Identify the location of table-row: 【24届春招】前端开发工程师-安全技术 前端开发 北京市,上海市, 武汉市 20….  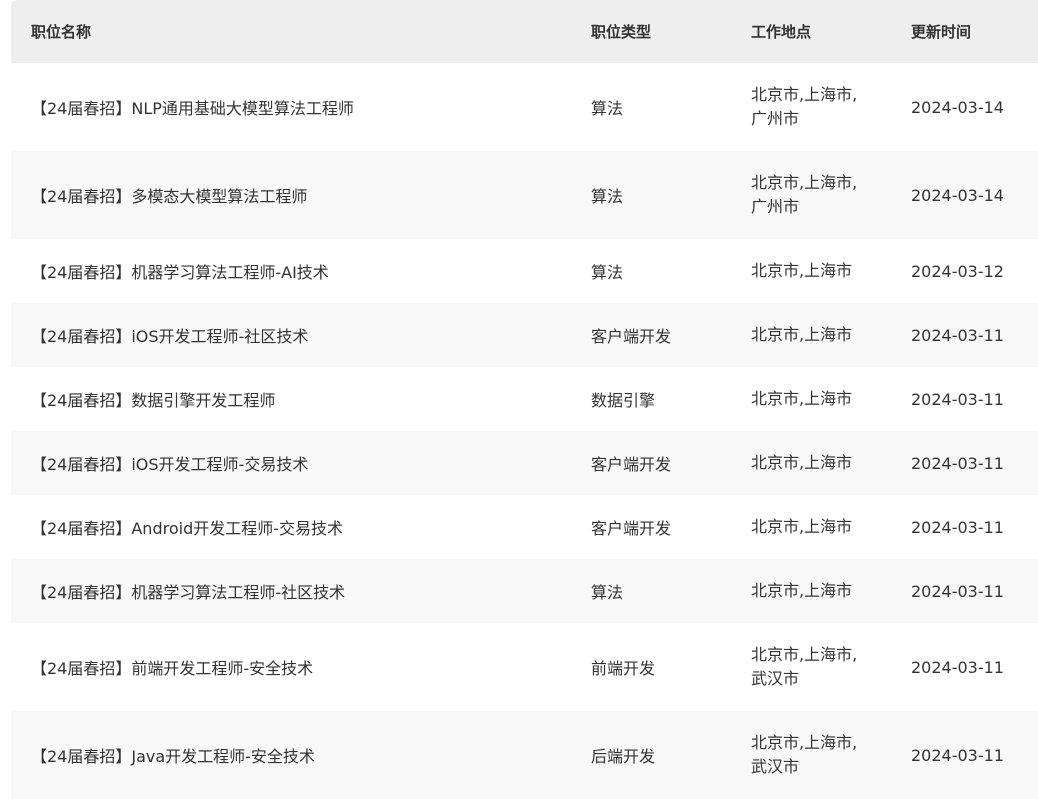
(524, 667).